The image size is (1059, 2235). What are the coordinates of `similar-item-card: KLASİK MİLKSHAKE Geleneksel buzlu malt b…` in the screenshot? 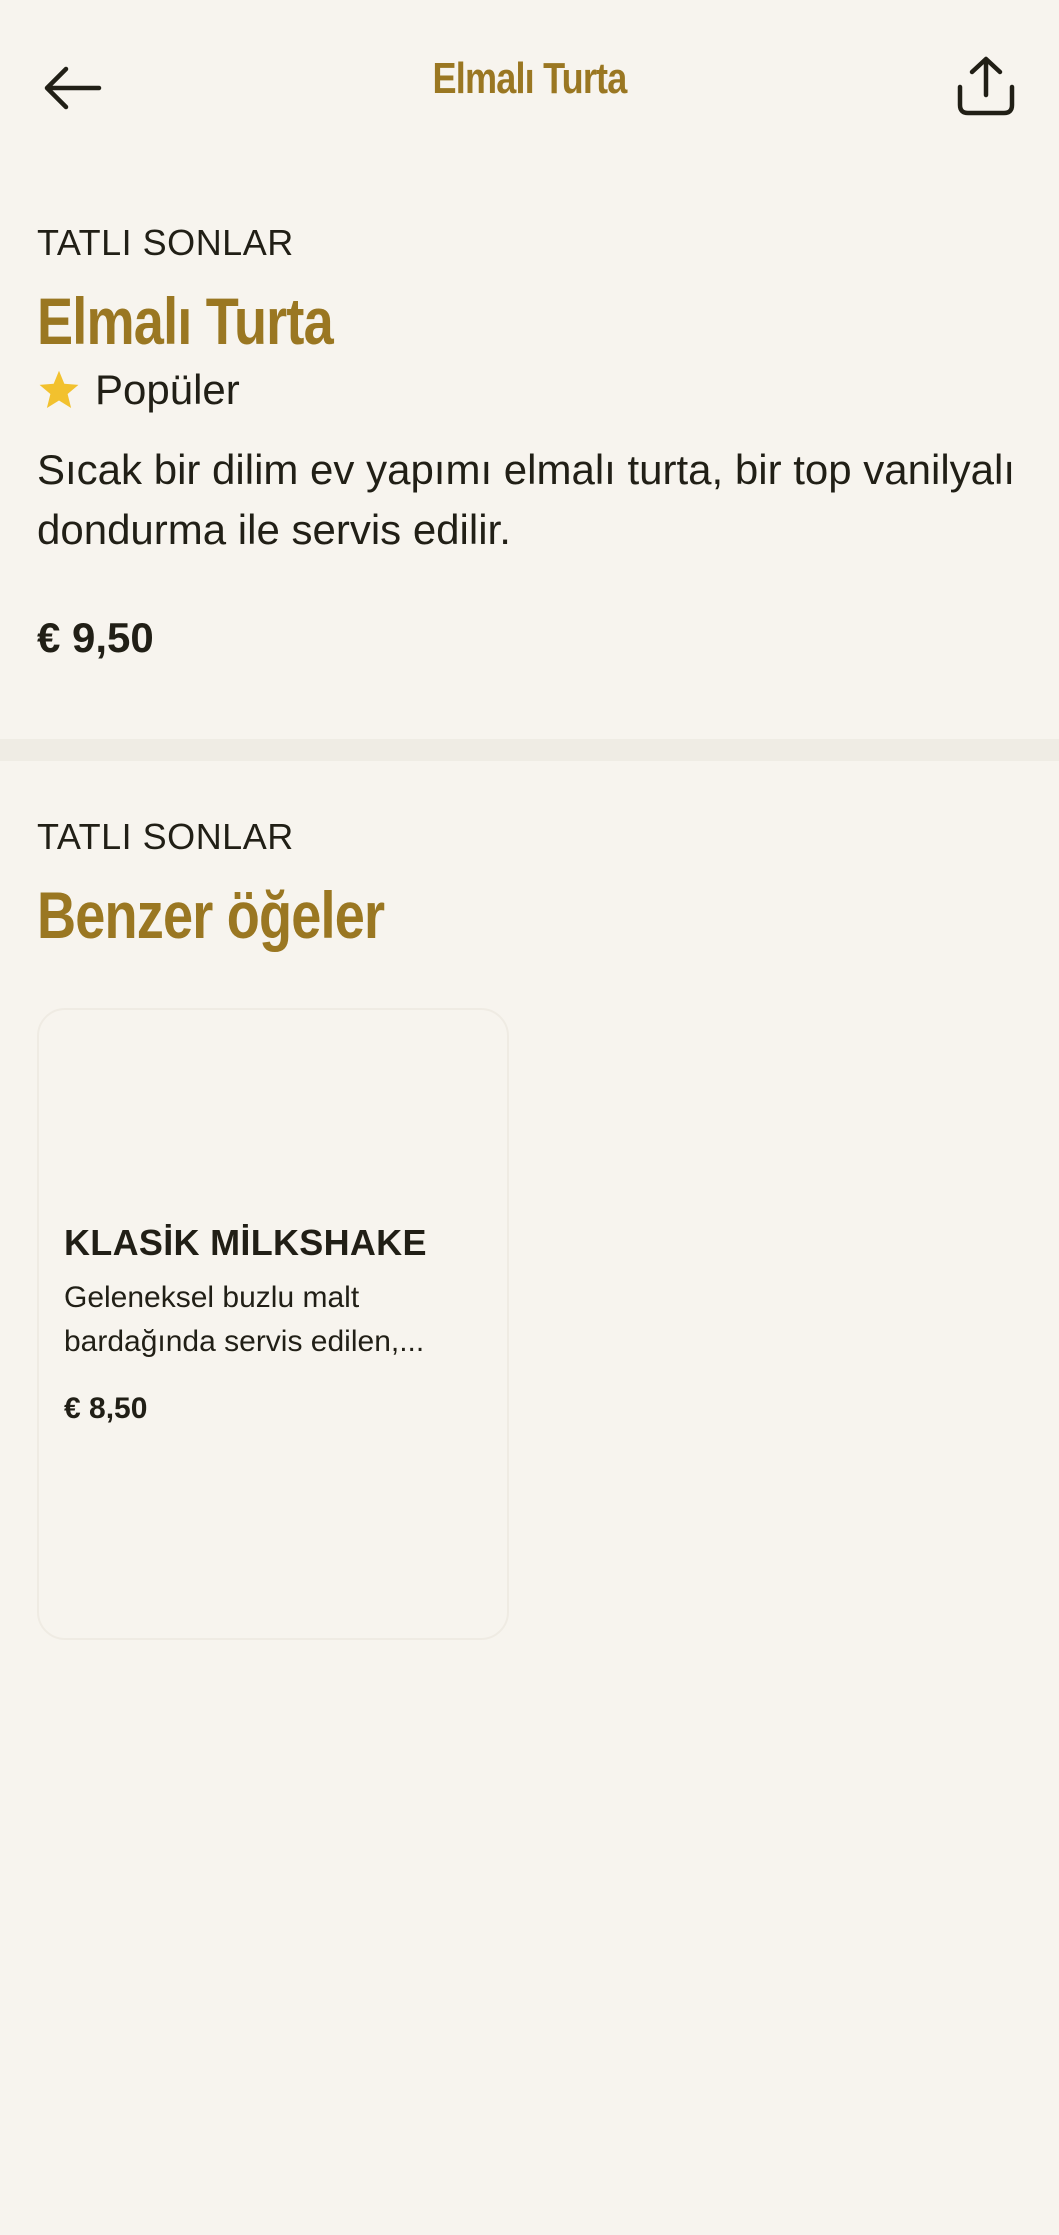 It's located at (273, 1324).